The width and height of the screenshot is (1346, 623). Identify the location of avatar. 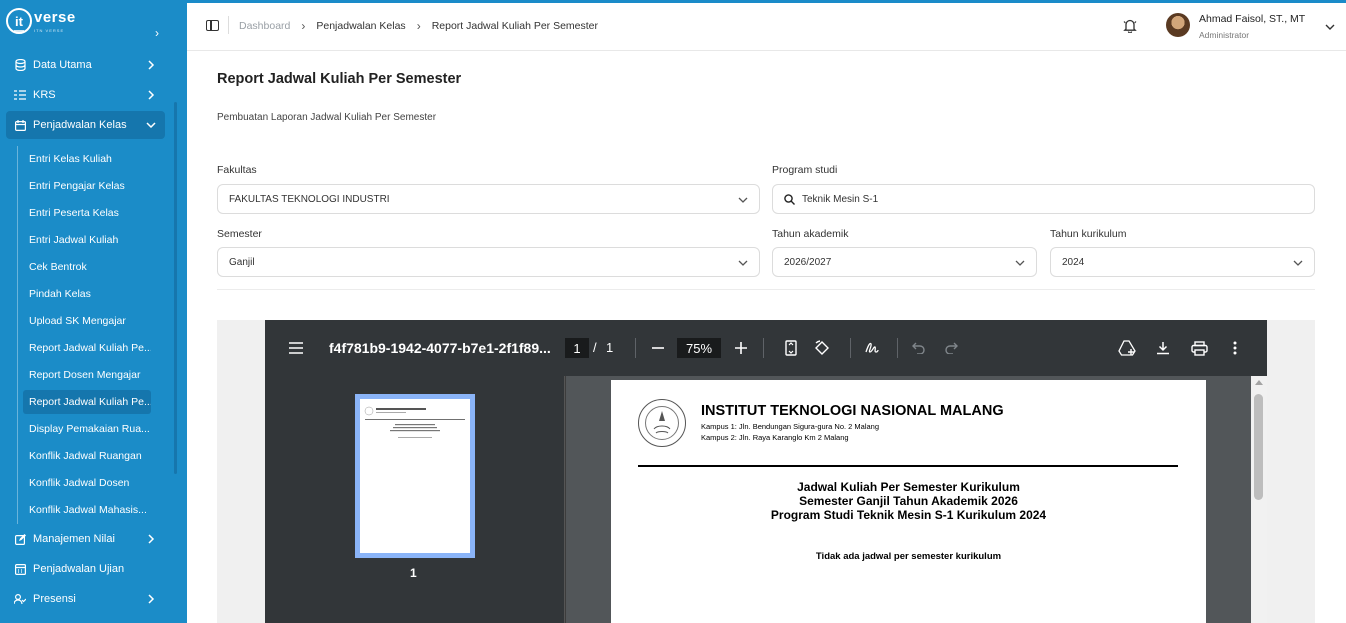
(1178, 25).